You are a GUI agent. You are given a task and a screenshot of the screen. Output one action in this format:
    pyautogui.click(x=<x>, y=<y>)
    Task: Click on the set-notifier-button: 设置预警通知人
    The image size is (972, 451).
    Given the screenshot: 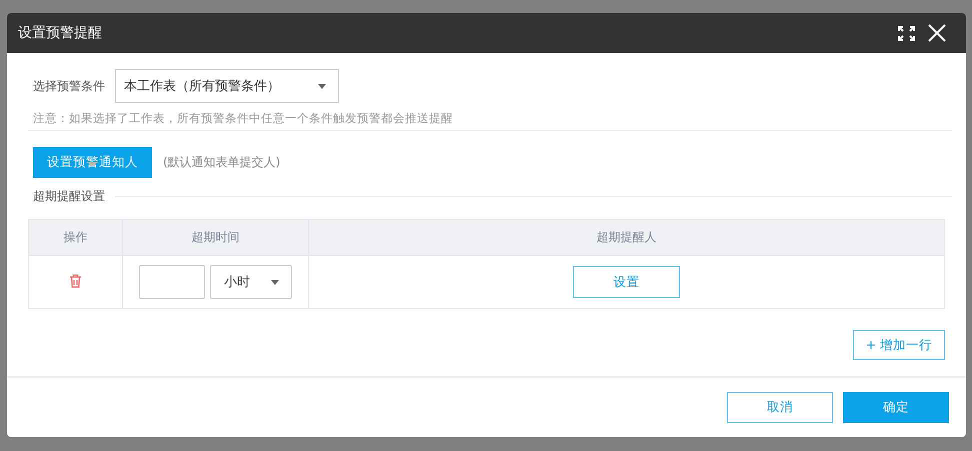 What is the action you would take?
    pyautogui.click(x=92, y=162)
    